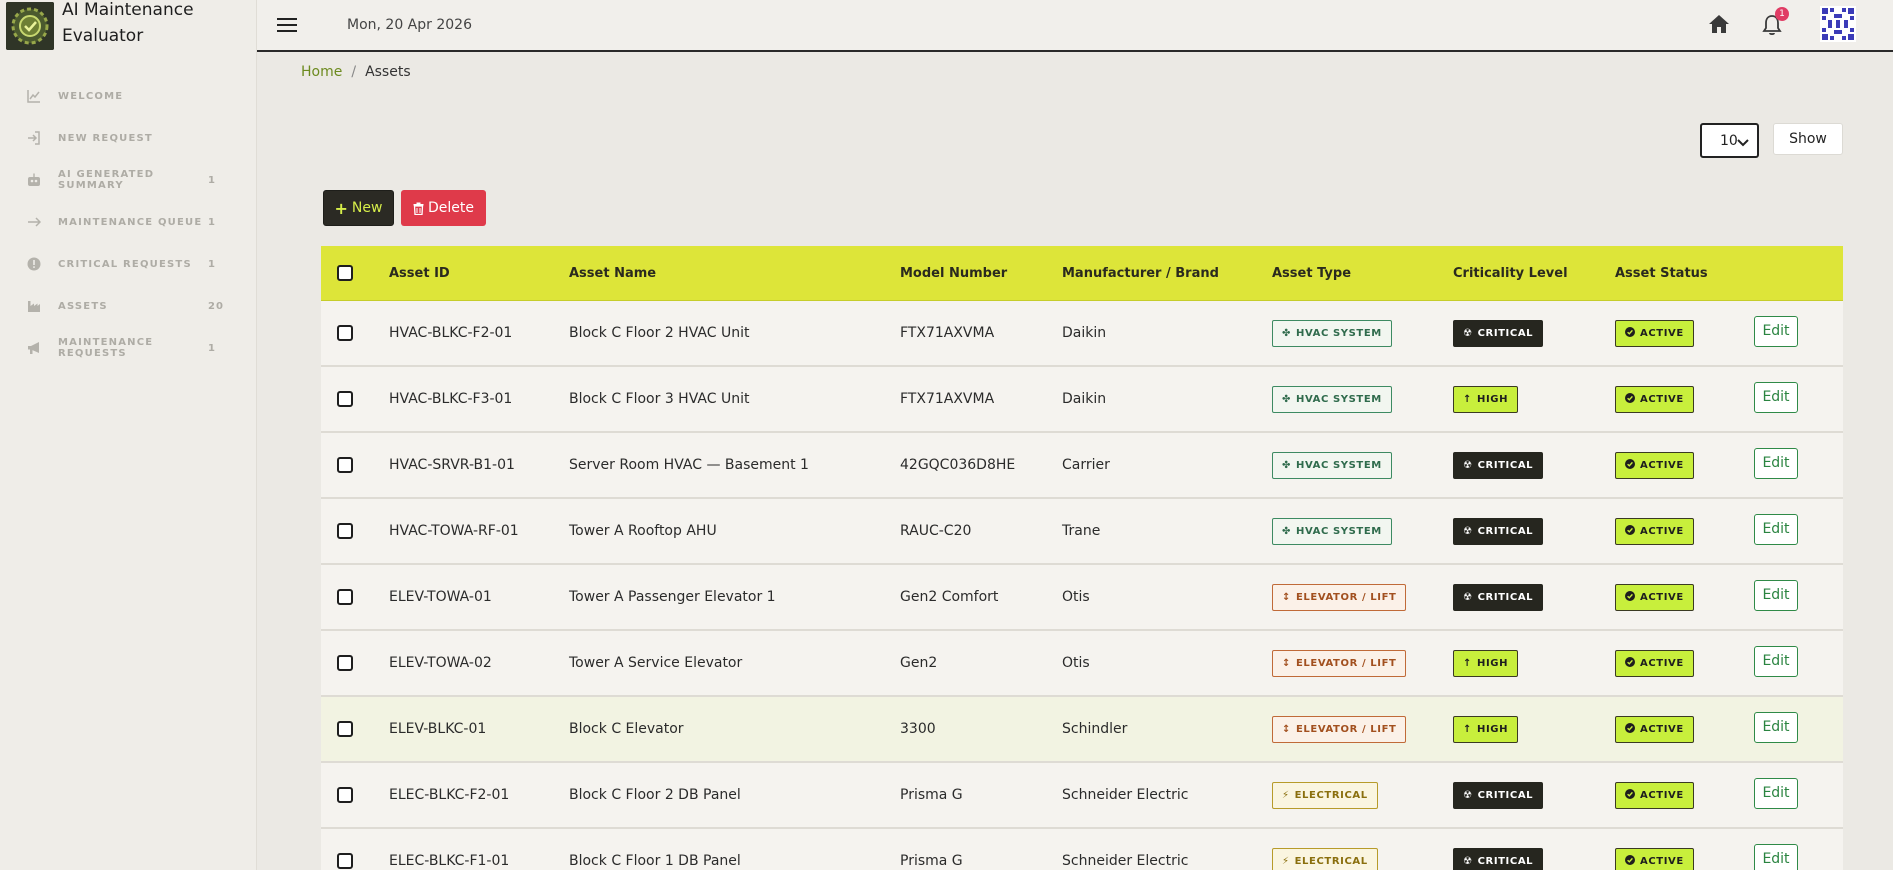 This screenshot has height=870, width=1893. I want to click on cell-model-number: 3300, so click(918, 729).